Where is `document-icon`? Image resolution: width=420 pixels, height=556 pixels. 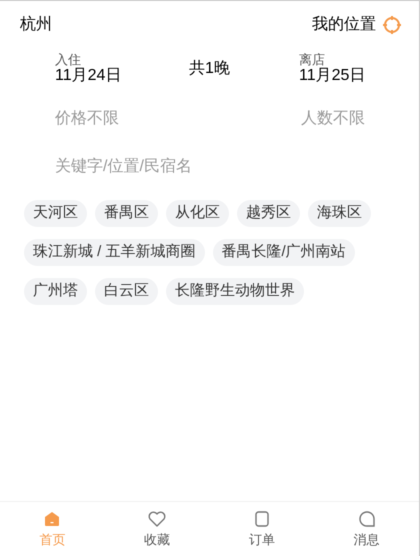 document-icon is located at coordinates (261, 519).